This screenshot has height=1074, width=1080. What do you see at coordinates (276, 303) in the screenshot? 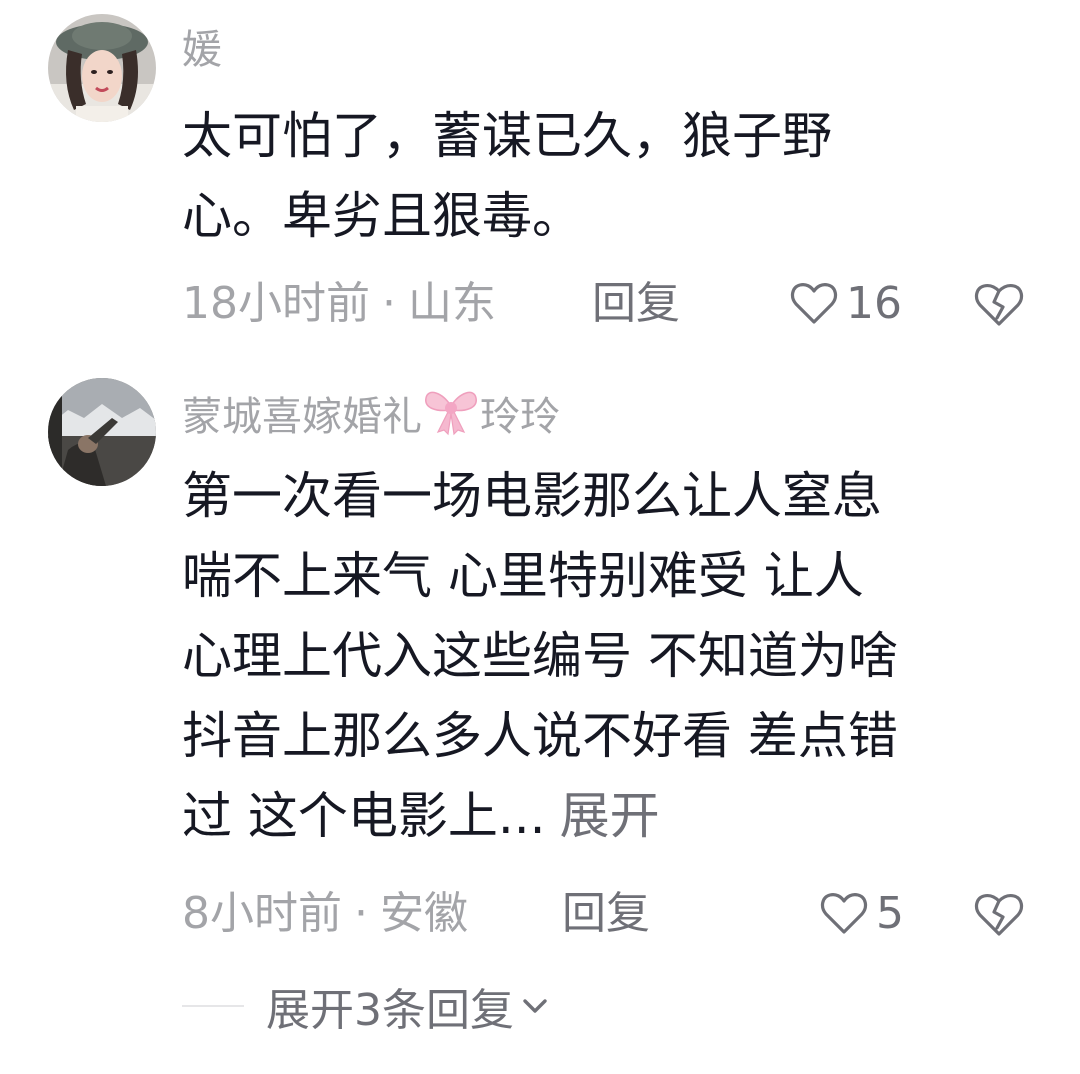
I see `comment-time: 18小时前` at bounding box center [276, 303].